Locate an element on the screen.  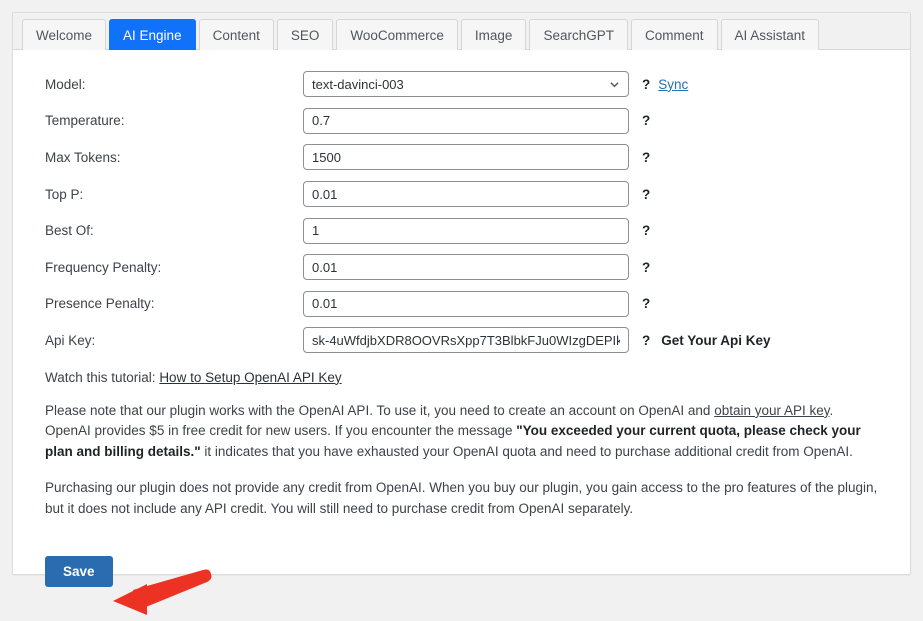
tab-content: Content is located at coordinates (236, 34).